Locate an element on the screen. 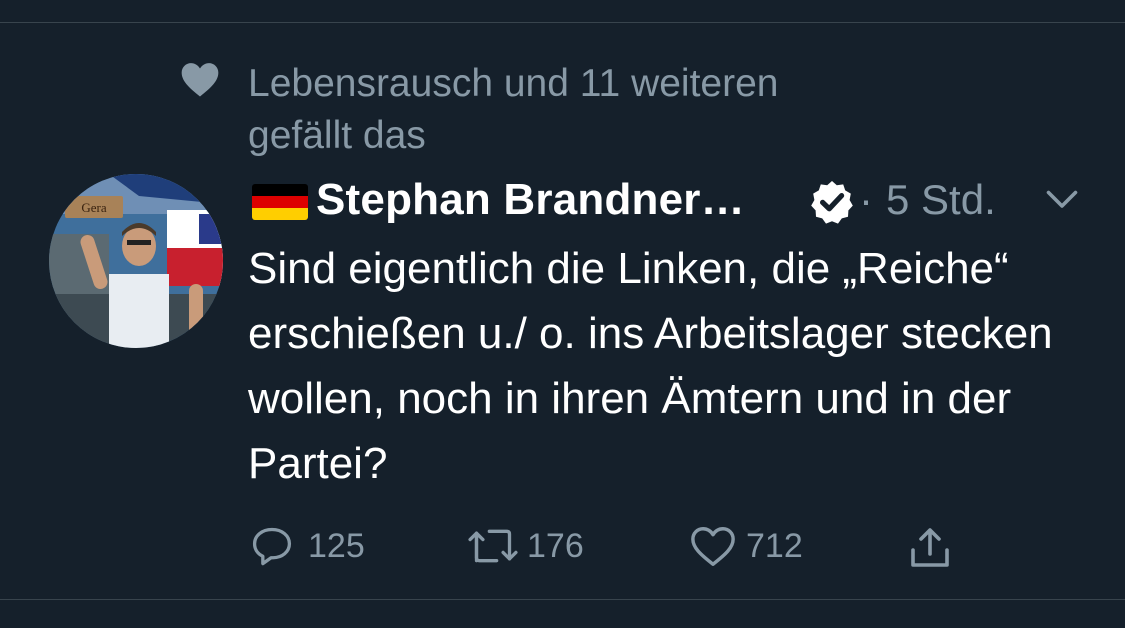 Image resolution: width=1125 pixels, height=628 pixels. like-count: 712 is located at coordinates (774, 546).